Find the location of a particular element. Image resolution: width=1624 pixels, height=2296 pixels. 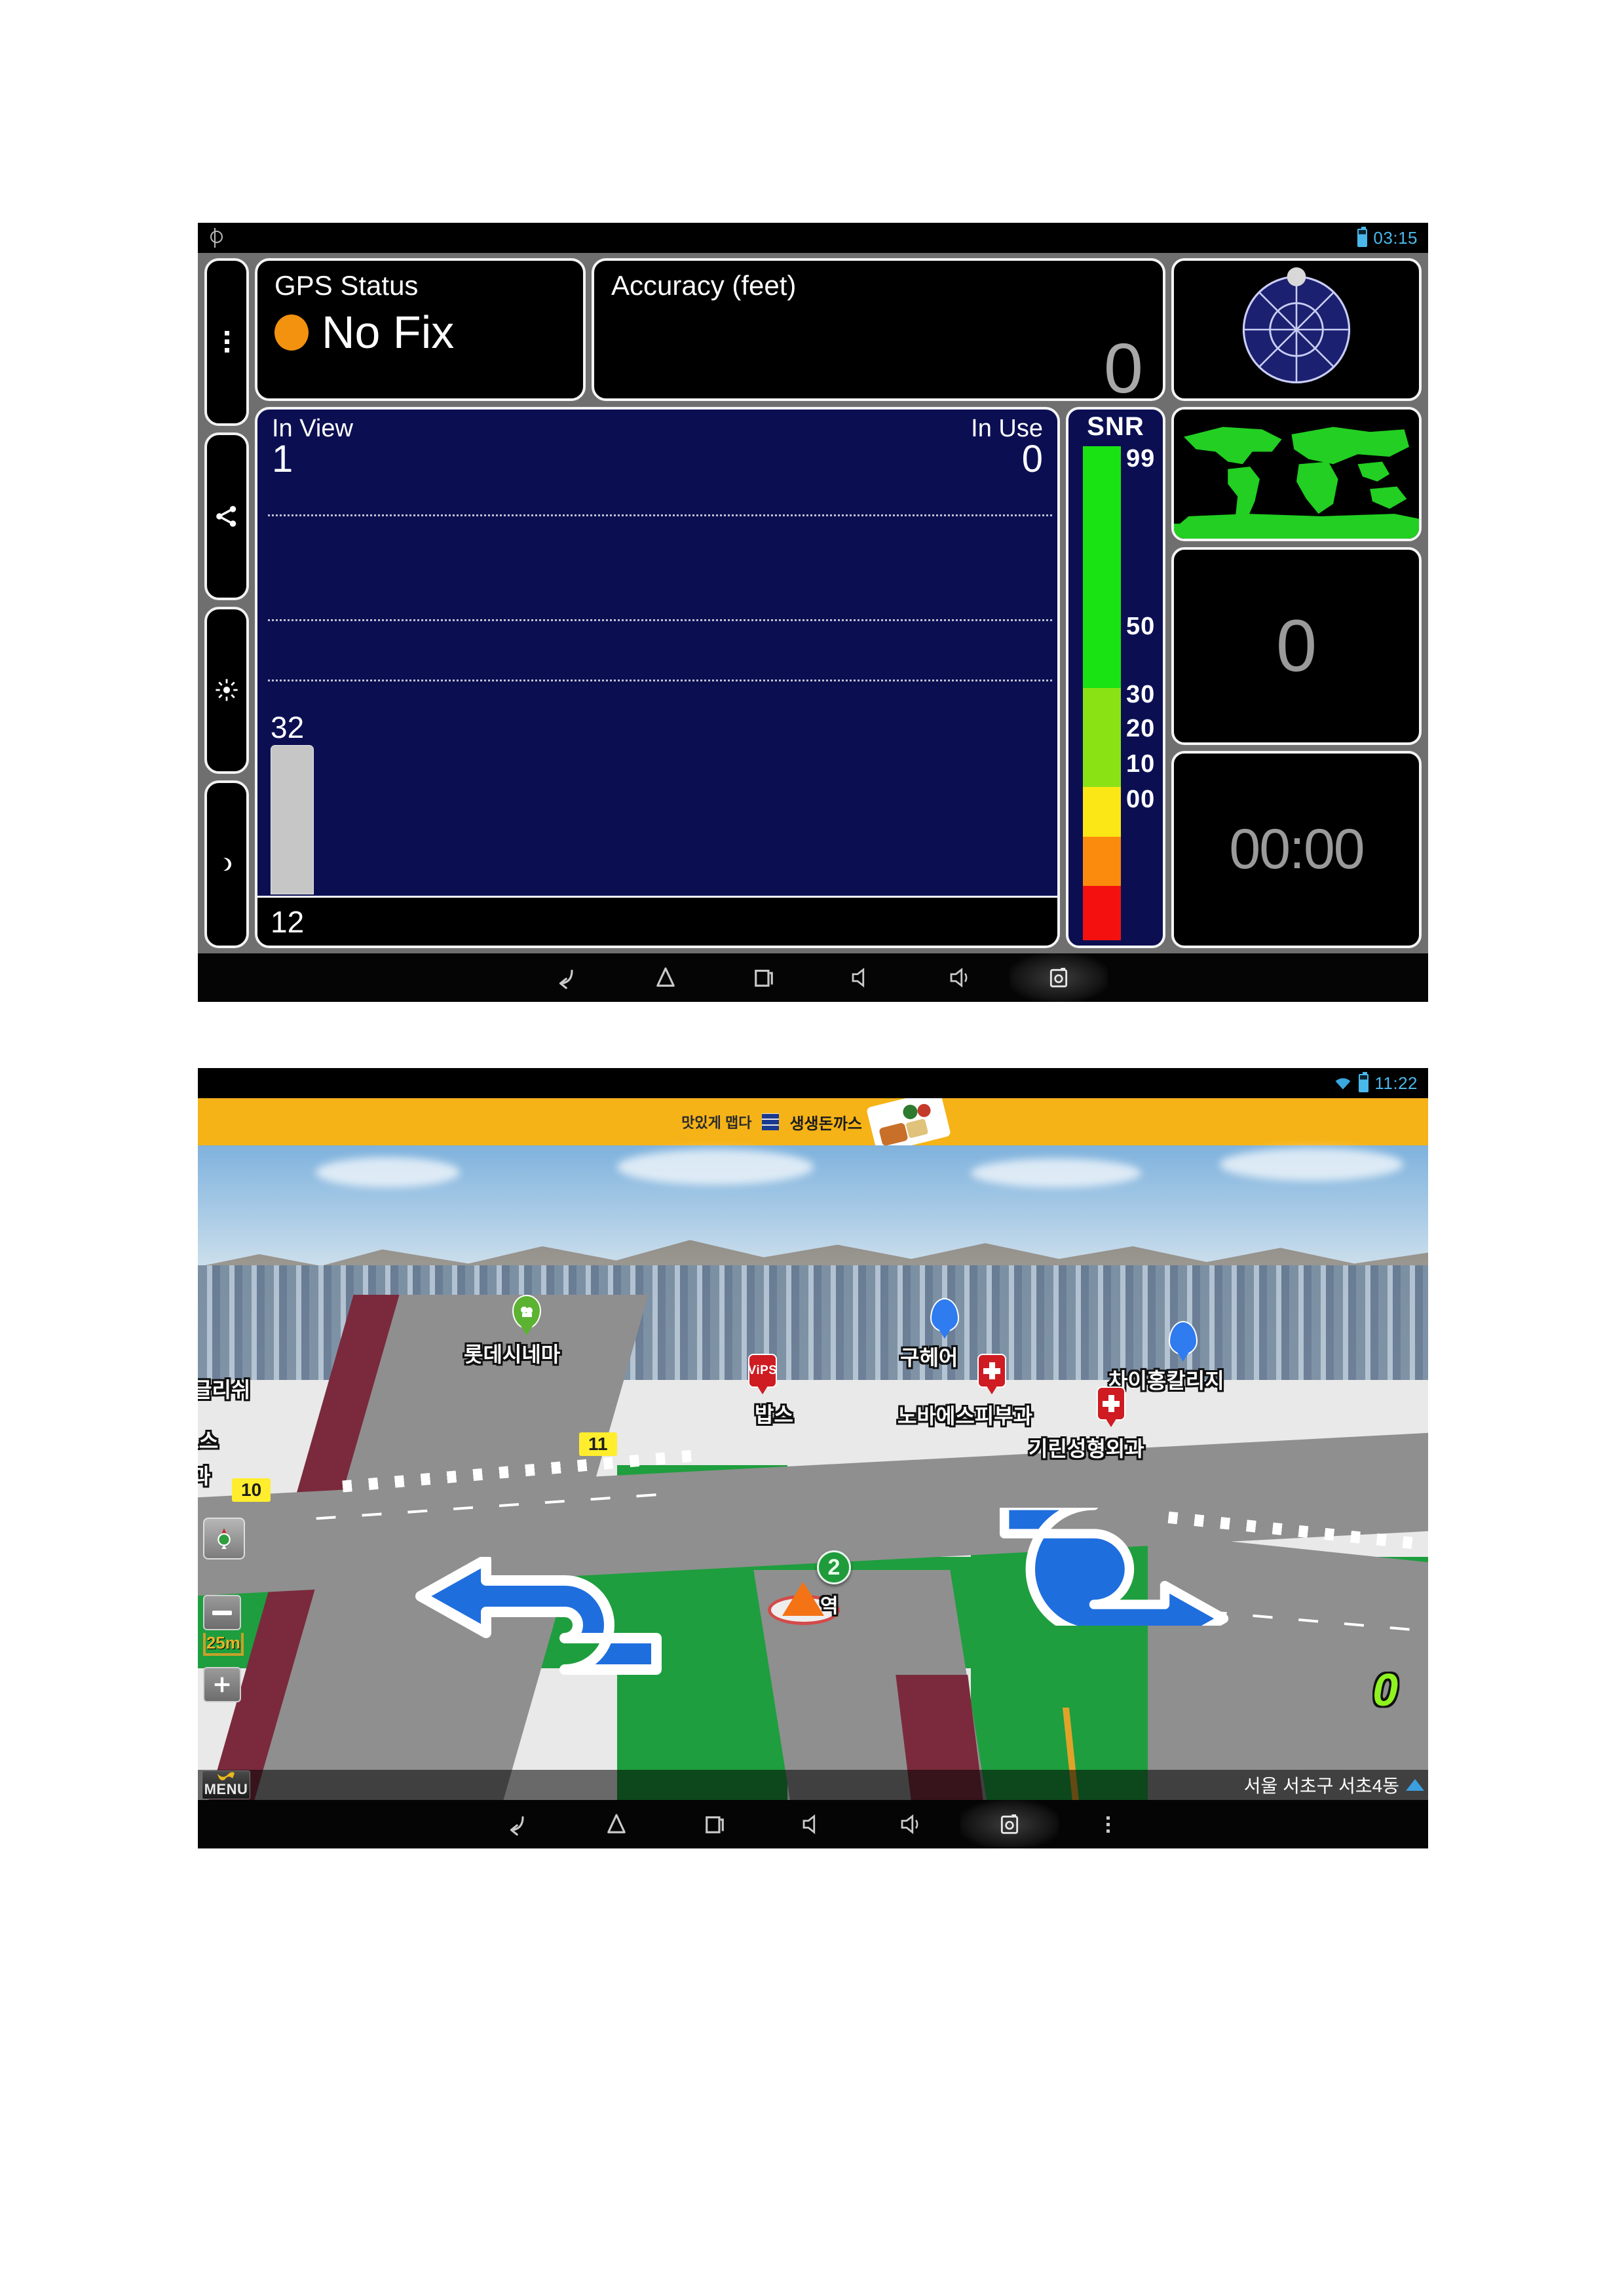

screenshot-icon is located at coordinates (1009, 1824).